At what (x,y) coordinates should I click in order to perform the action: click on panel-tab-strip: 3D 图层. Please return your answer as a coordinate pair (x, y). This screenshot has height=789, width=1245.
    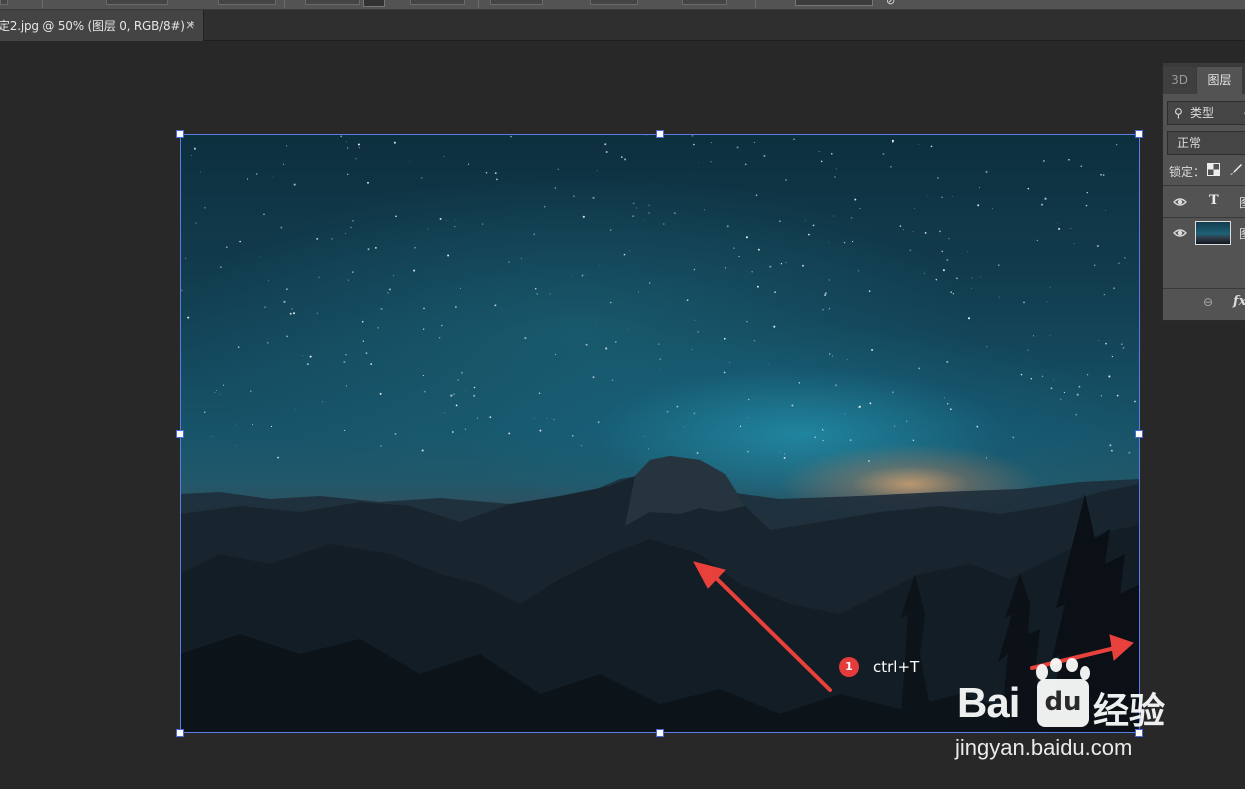
    Looking at the image, I should click on (1204, 78).